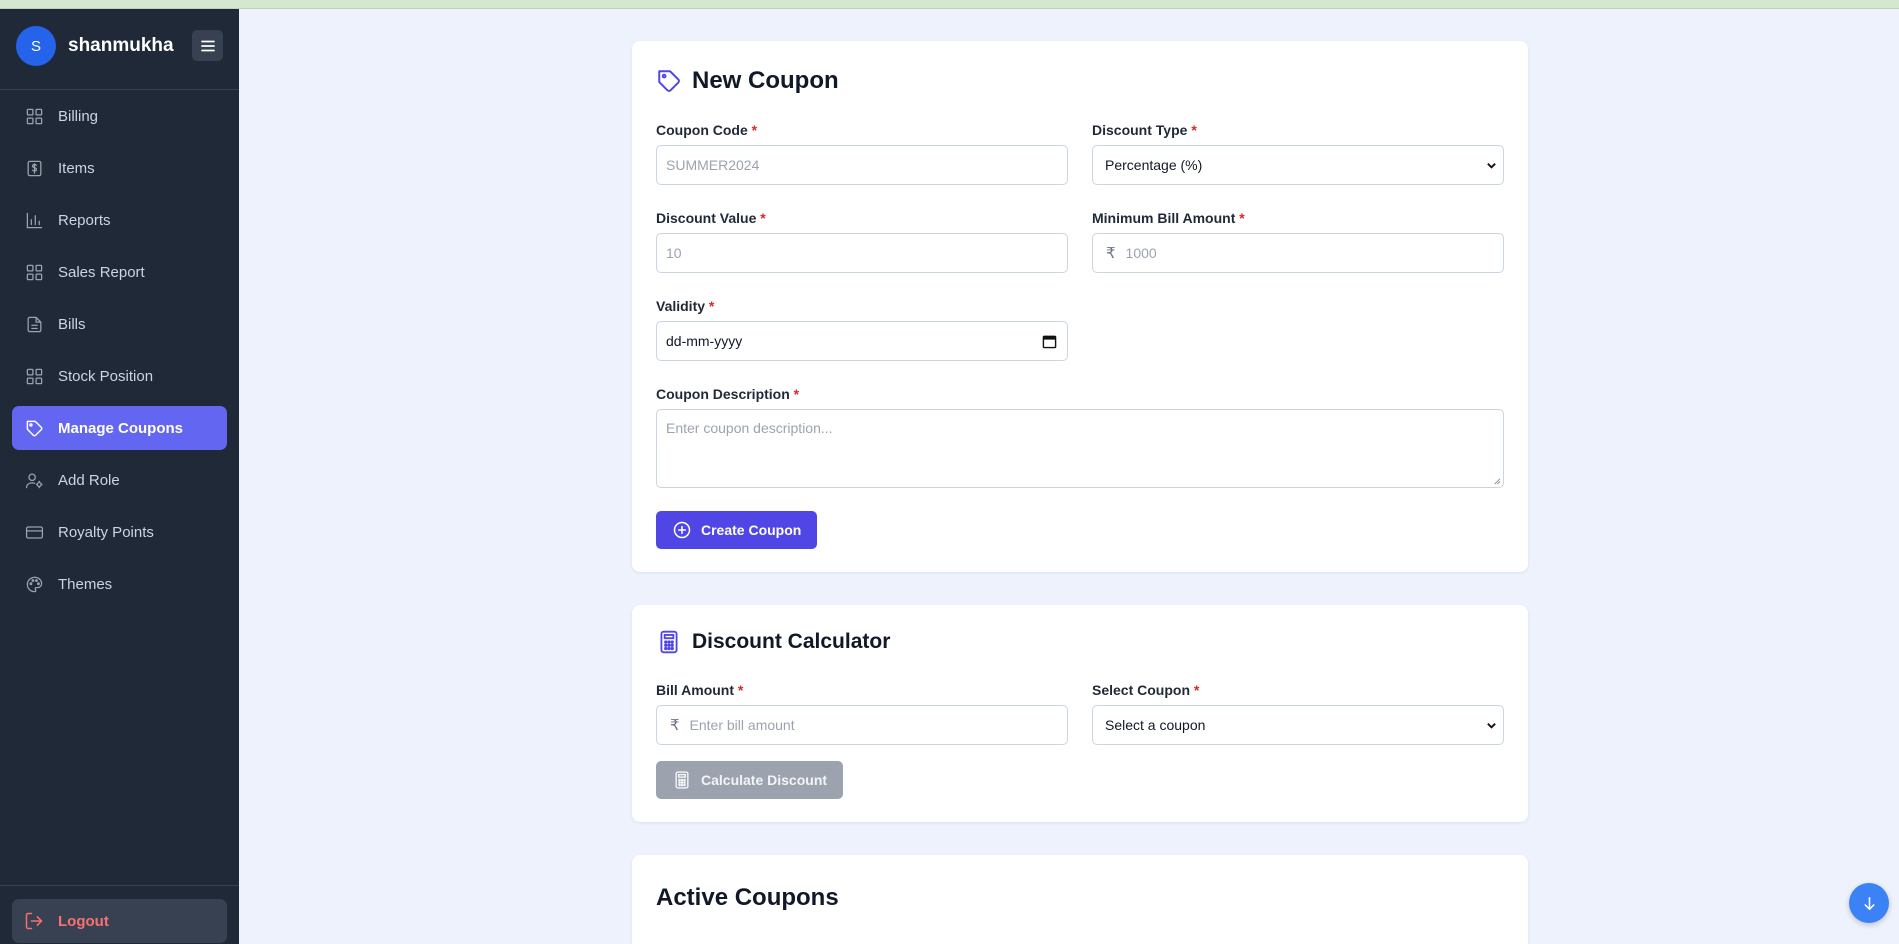 The height and width of the screenshot is (944, 1899). I want to click on create-coupon-button: Create Coupon, so click(737, 530).